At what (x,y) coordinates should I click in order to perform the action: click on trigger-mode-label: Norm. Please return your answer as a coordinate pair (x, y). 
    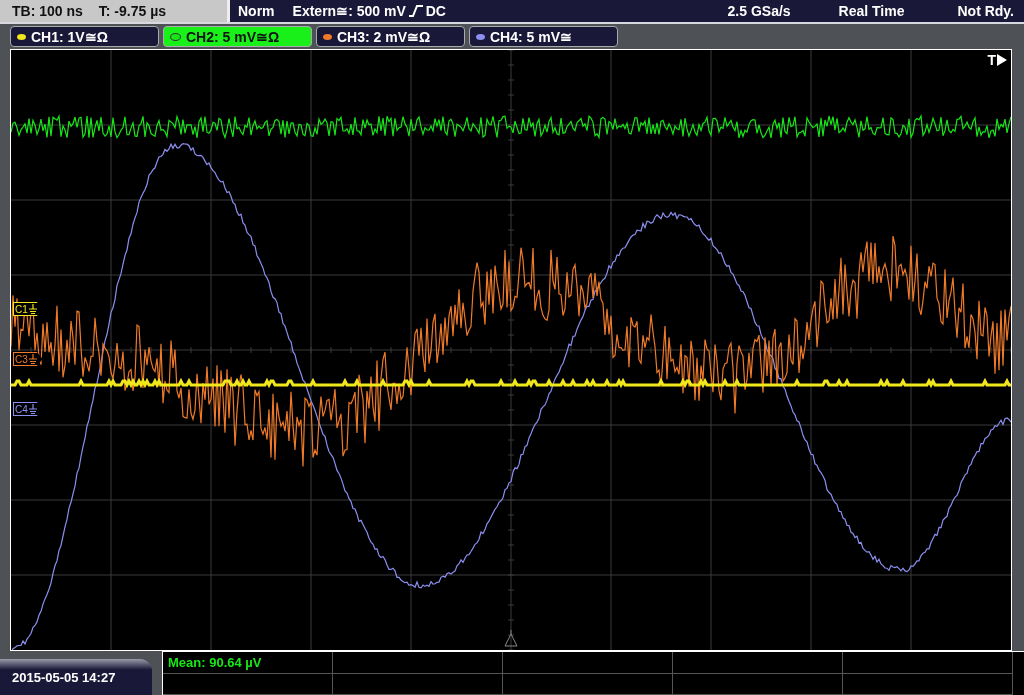
    Looking at the image, I should click on (256, 11).